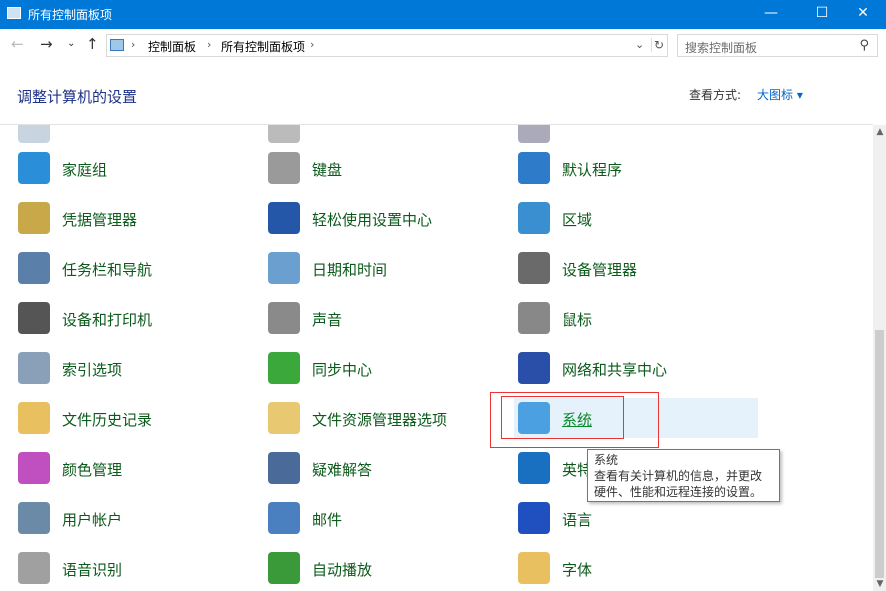 This screenshot has width=886, height=591. Describe the element at coordinates (534, 318) in the screenshot. I see `mouse-icon` at that location.